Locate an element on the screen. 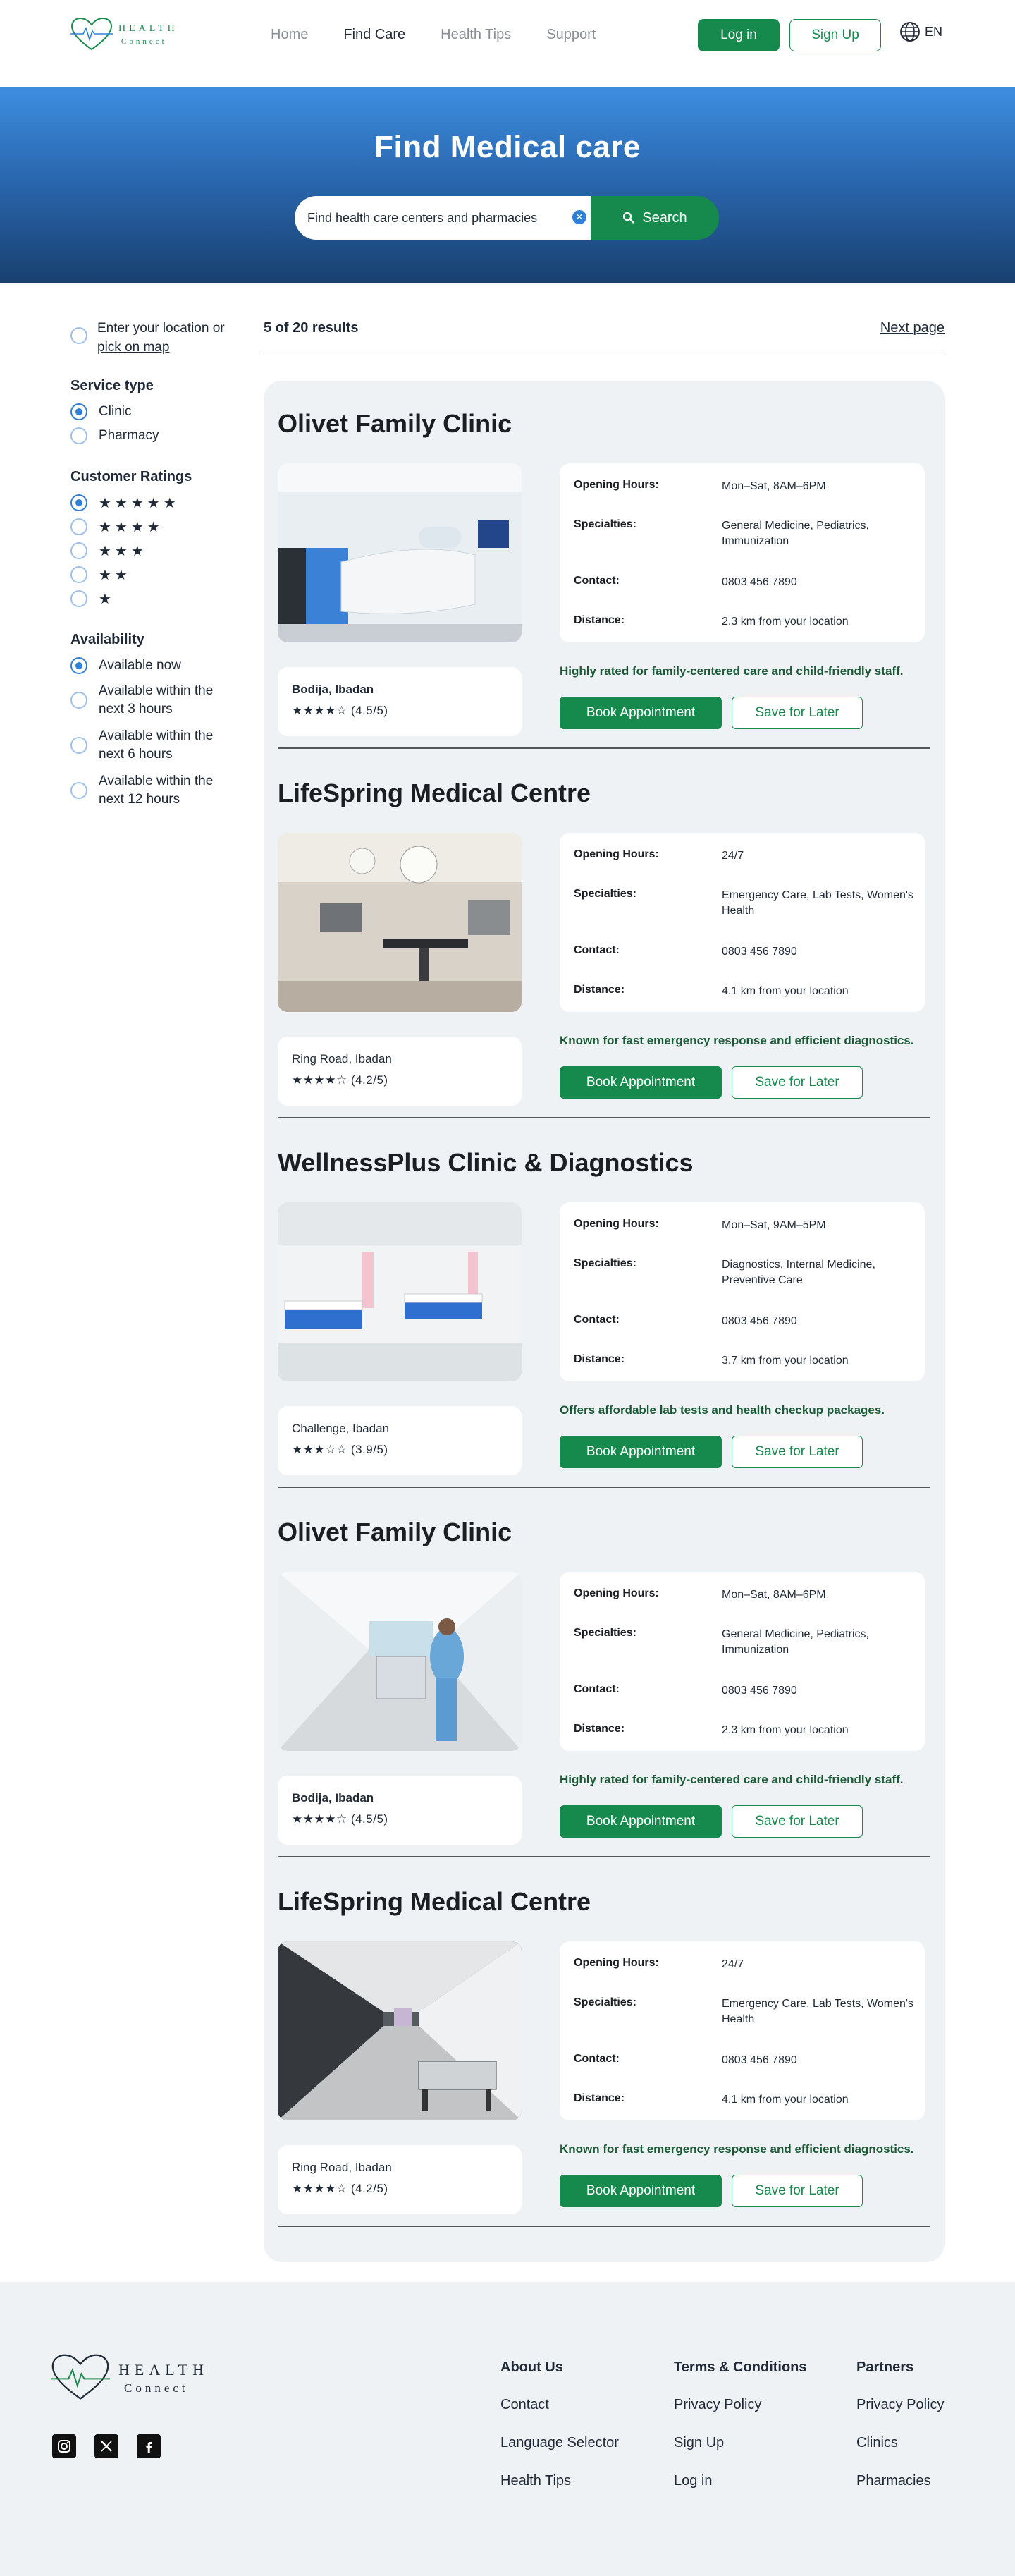 This screenshot has width=1015, height=2576. contact-label: Contact: is located at coordinates (597, 1689).